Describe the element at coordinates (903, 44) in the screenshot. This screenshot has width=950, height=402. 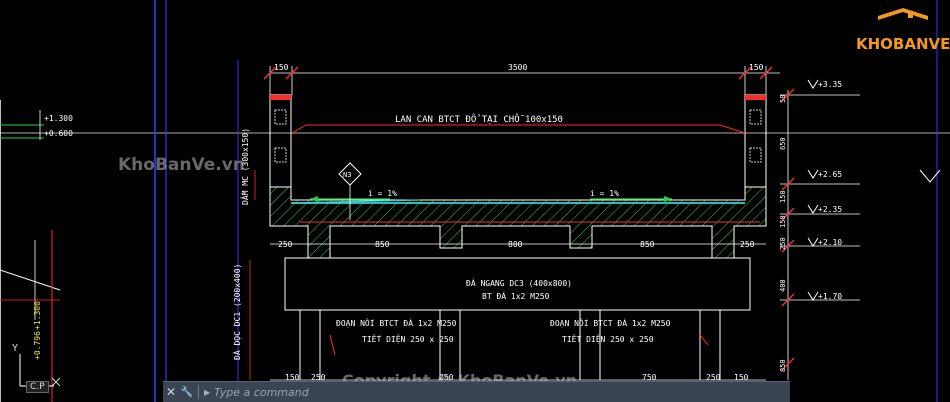
I see `logo-text: KHOBANVE` at that location.